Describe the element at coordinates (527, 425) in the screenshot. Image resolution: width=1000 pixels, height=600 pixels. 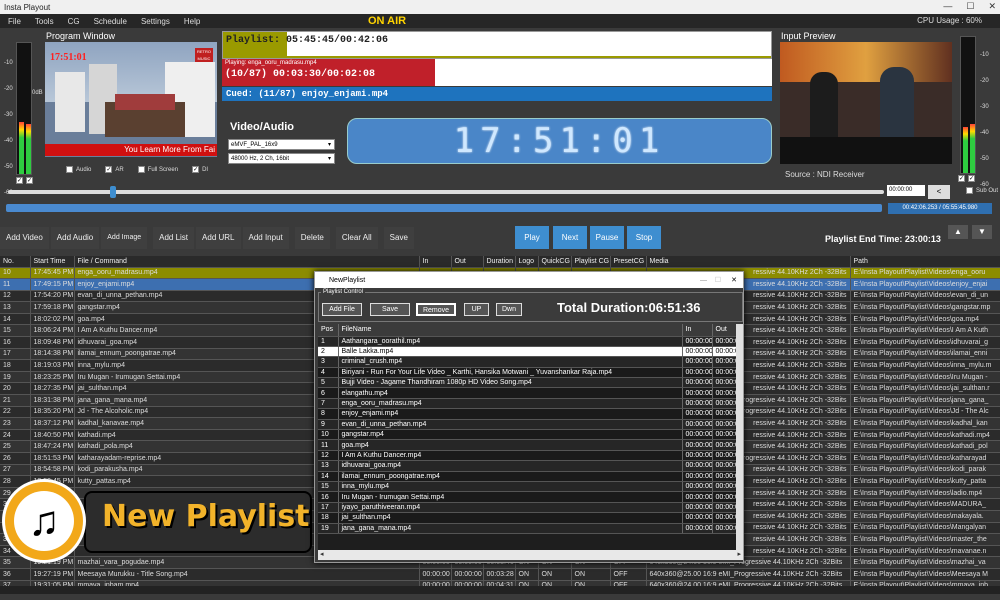
I see `list-item: 9evan_di_unna_pethan.mp400:00:0000:00:00` at that location.